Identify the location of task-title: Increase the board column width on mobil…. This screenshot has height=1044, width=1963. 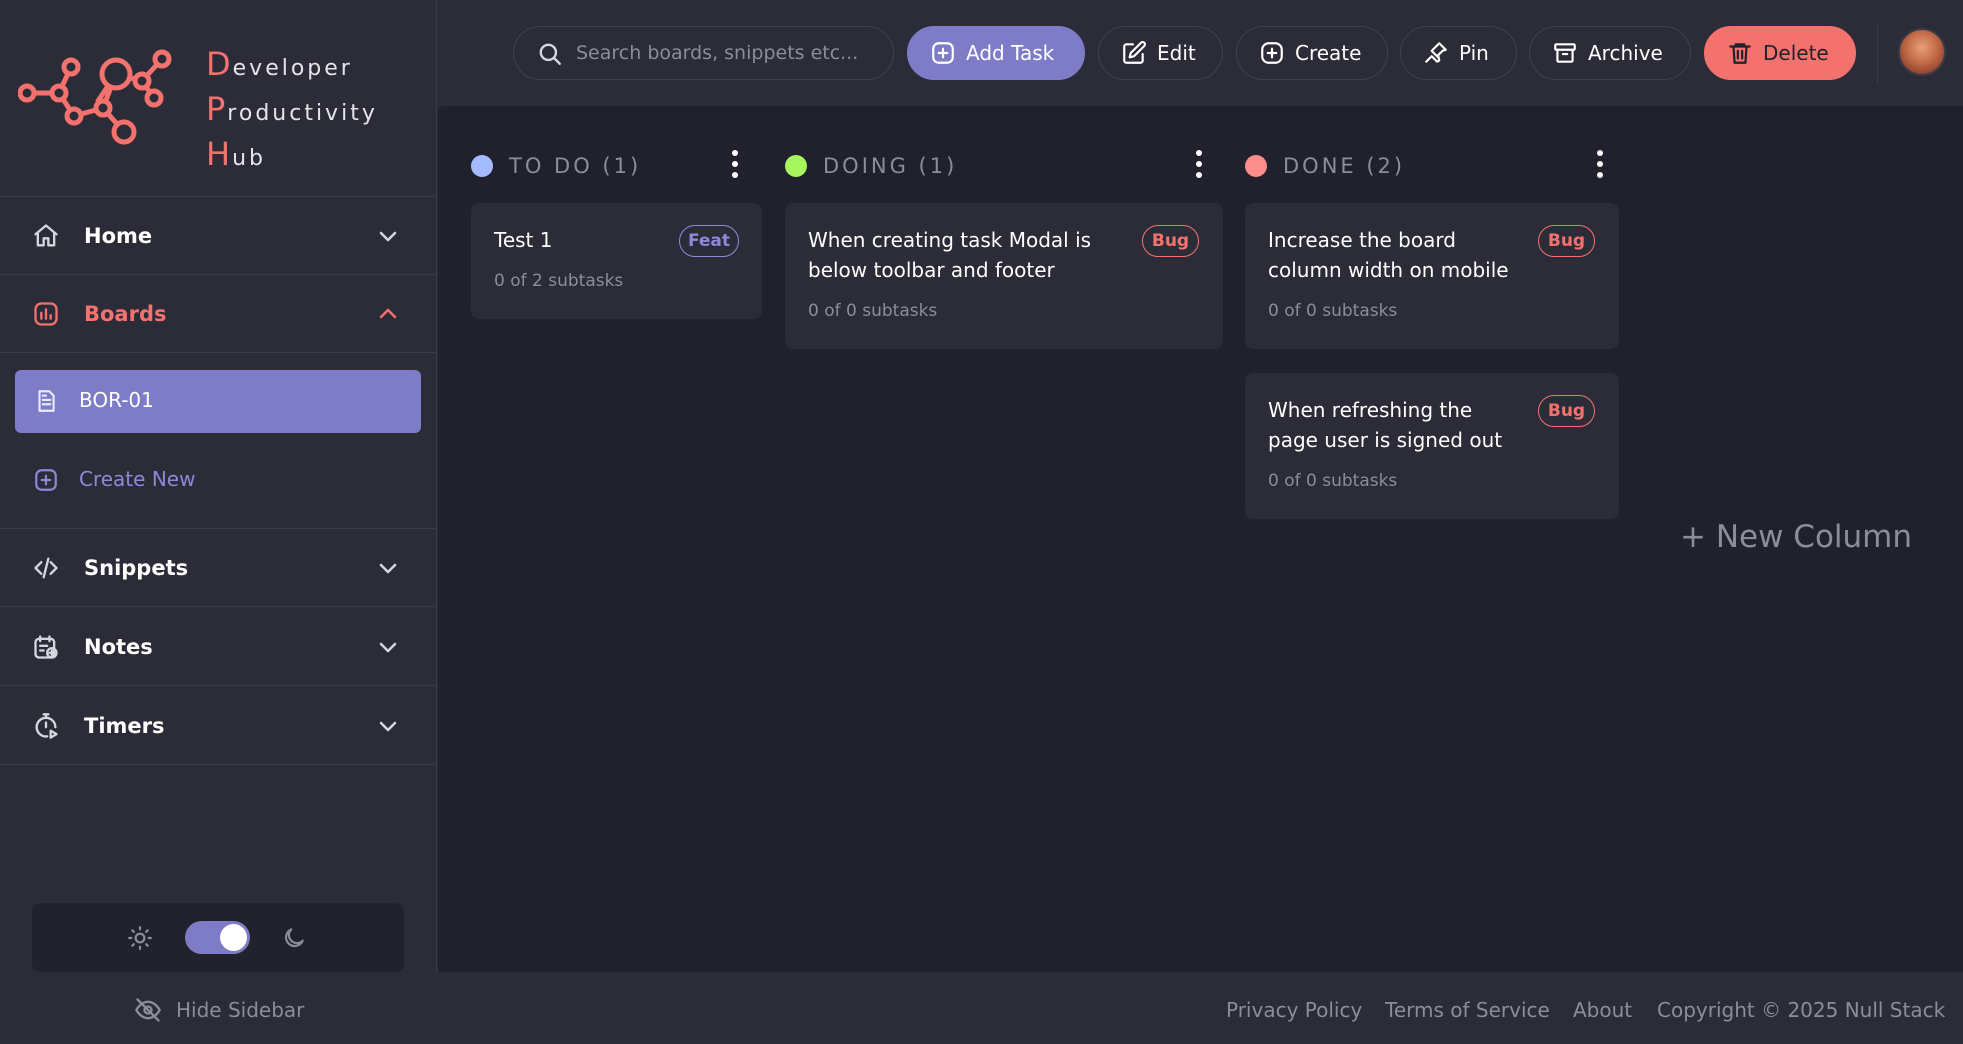
(1388, 255).